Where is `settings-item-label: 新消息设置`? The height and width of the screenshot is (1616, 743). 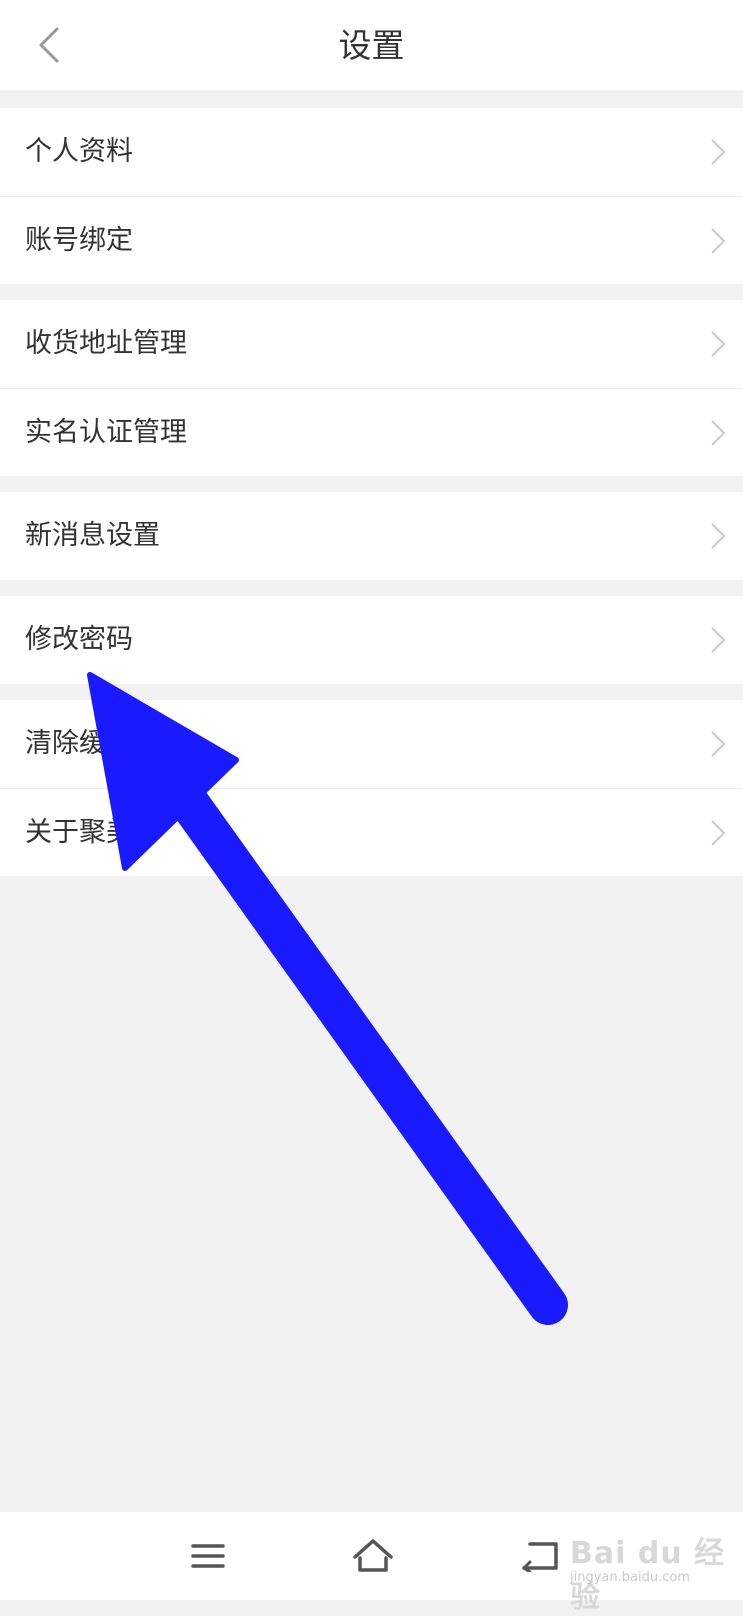 settings-item-label: 新消息设置 is located at coordinates (92, 535).